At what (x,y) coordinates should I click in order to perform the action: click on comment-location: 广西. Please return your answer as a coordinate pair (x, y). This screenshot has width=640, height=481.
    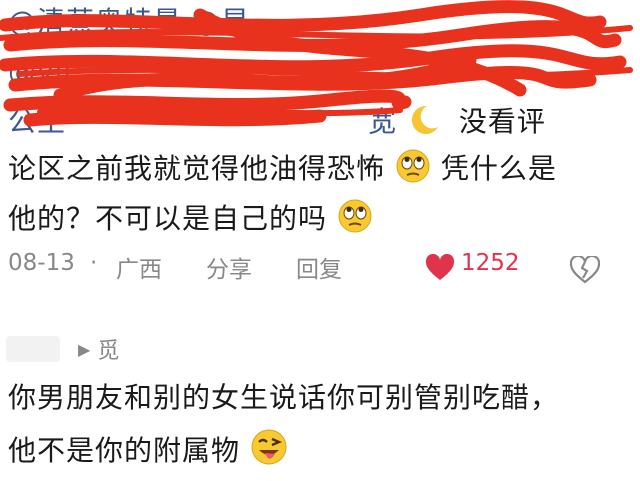
    Looking at the image, I should click on (139, 270).